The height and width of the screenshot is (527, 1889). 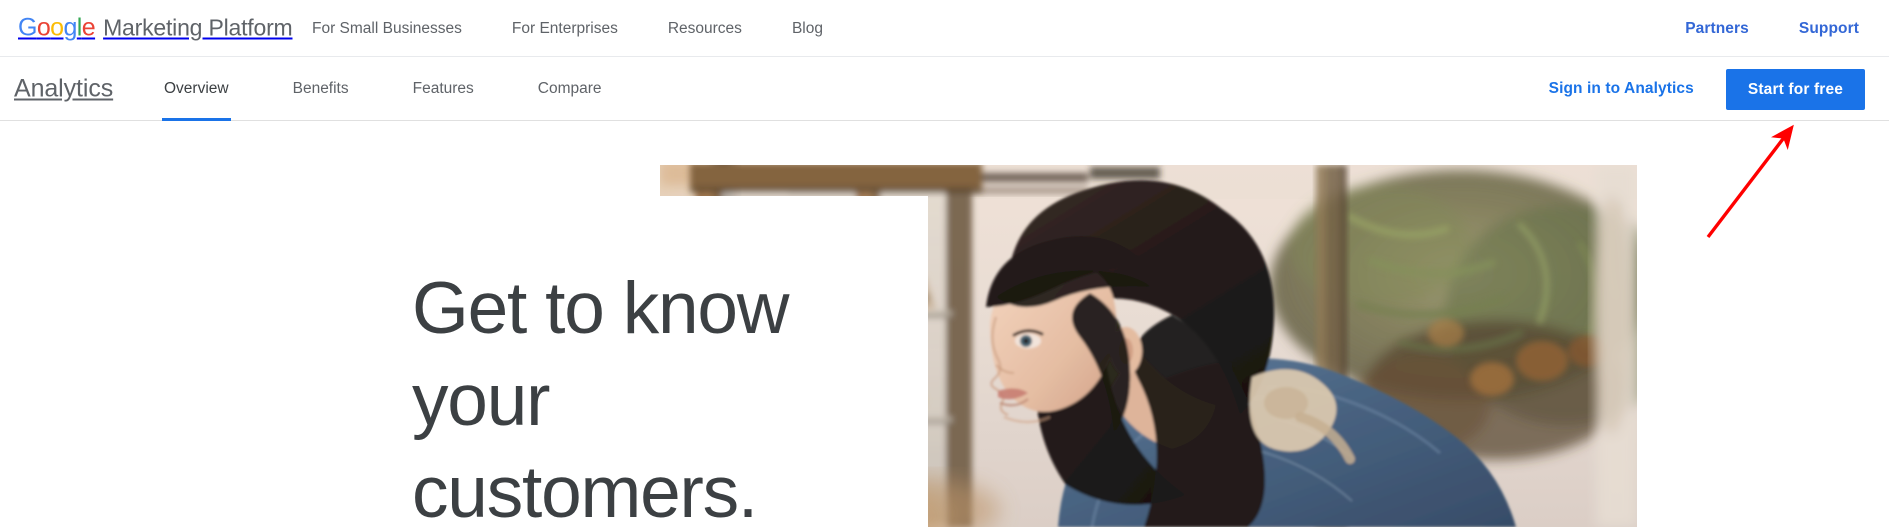 I want to click on hero-headline-line-1: Get to know, so click(x=601, y=308).